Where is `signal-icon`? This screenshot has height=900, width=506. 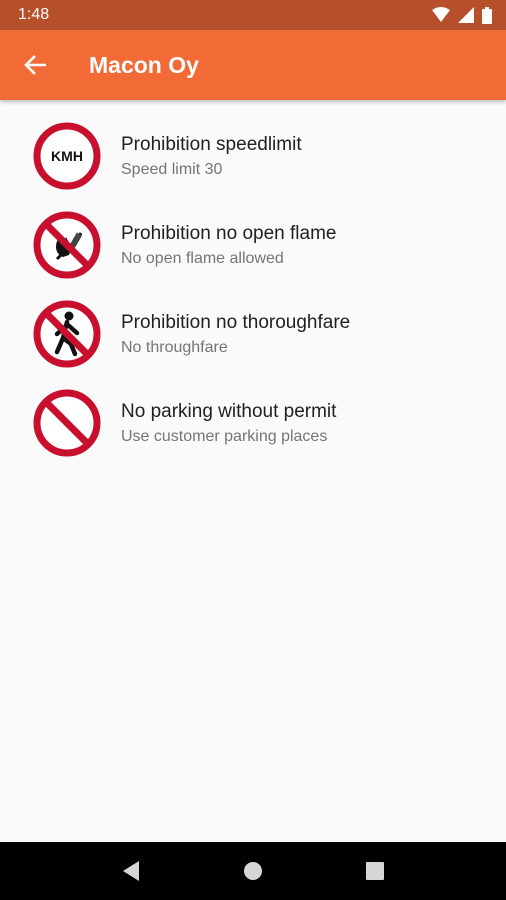 signal-icon is located at coordinates (466, 15).